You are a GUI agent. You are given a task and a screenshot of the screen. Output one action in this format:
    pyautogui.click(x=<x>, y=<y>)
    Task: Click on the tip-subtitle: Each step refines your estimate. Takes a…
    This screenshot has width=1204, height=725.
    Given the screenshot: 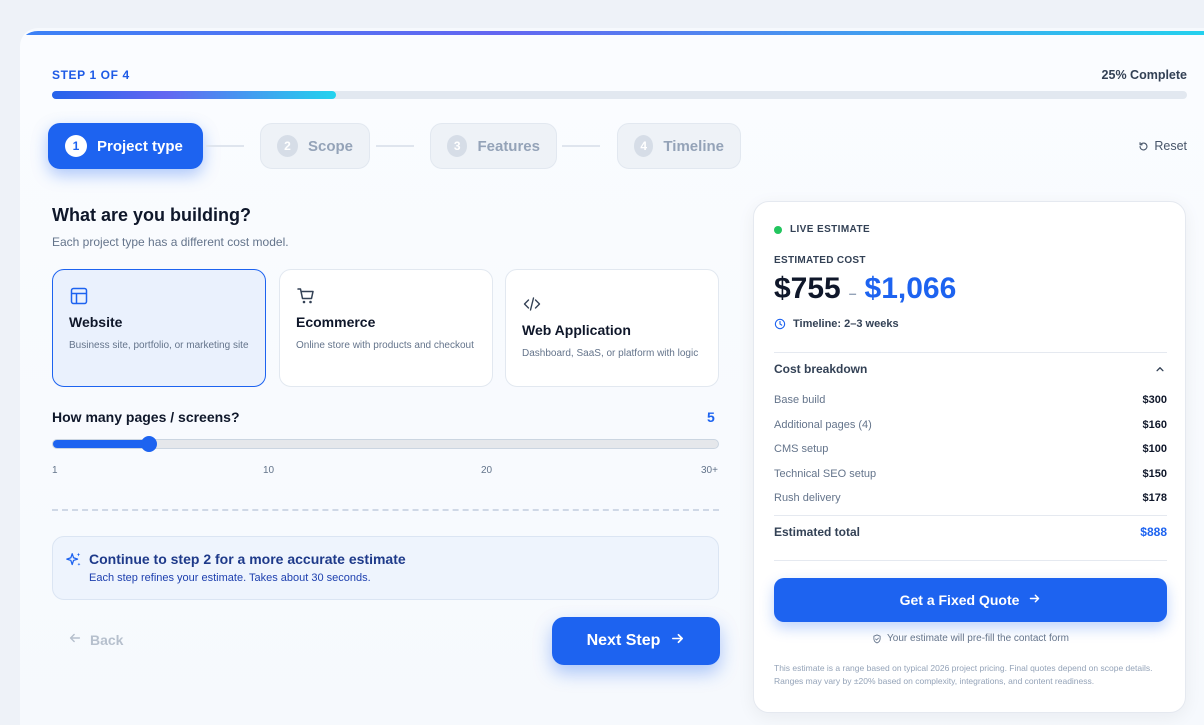 What is the action you would take?
    pyautogui.click(x=230, y=578)
    